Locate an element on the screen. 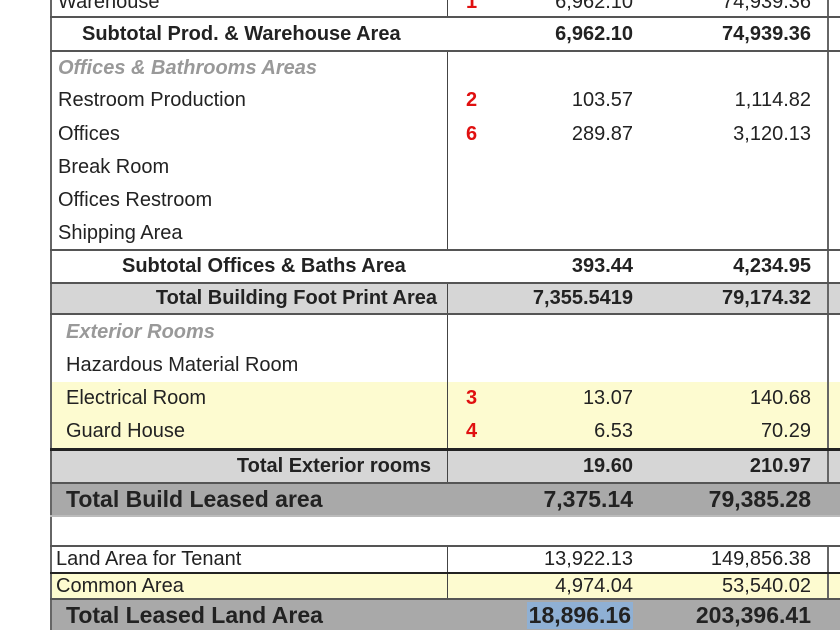  ft2-cell: 70.29 is located at coordinates (732, 431).